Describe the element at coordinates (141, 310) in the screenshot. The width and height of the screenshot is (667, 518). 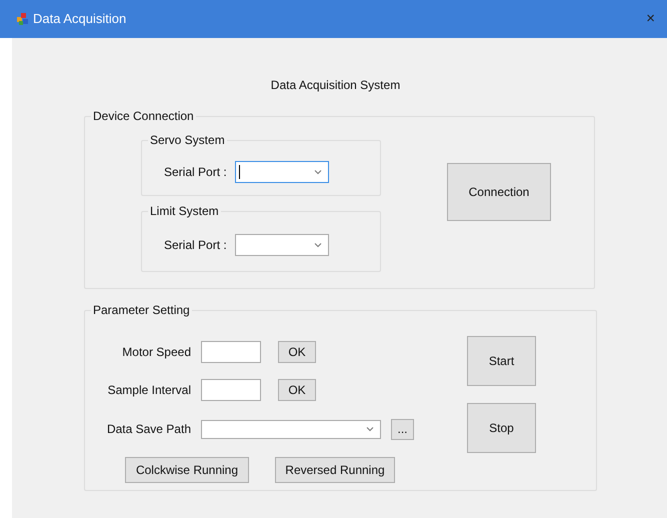
I see `group-title: Parameter Setting` at that location.